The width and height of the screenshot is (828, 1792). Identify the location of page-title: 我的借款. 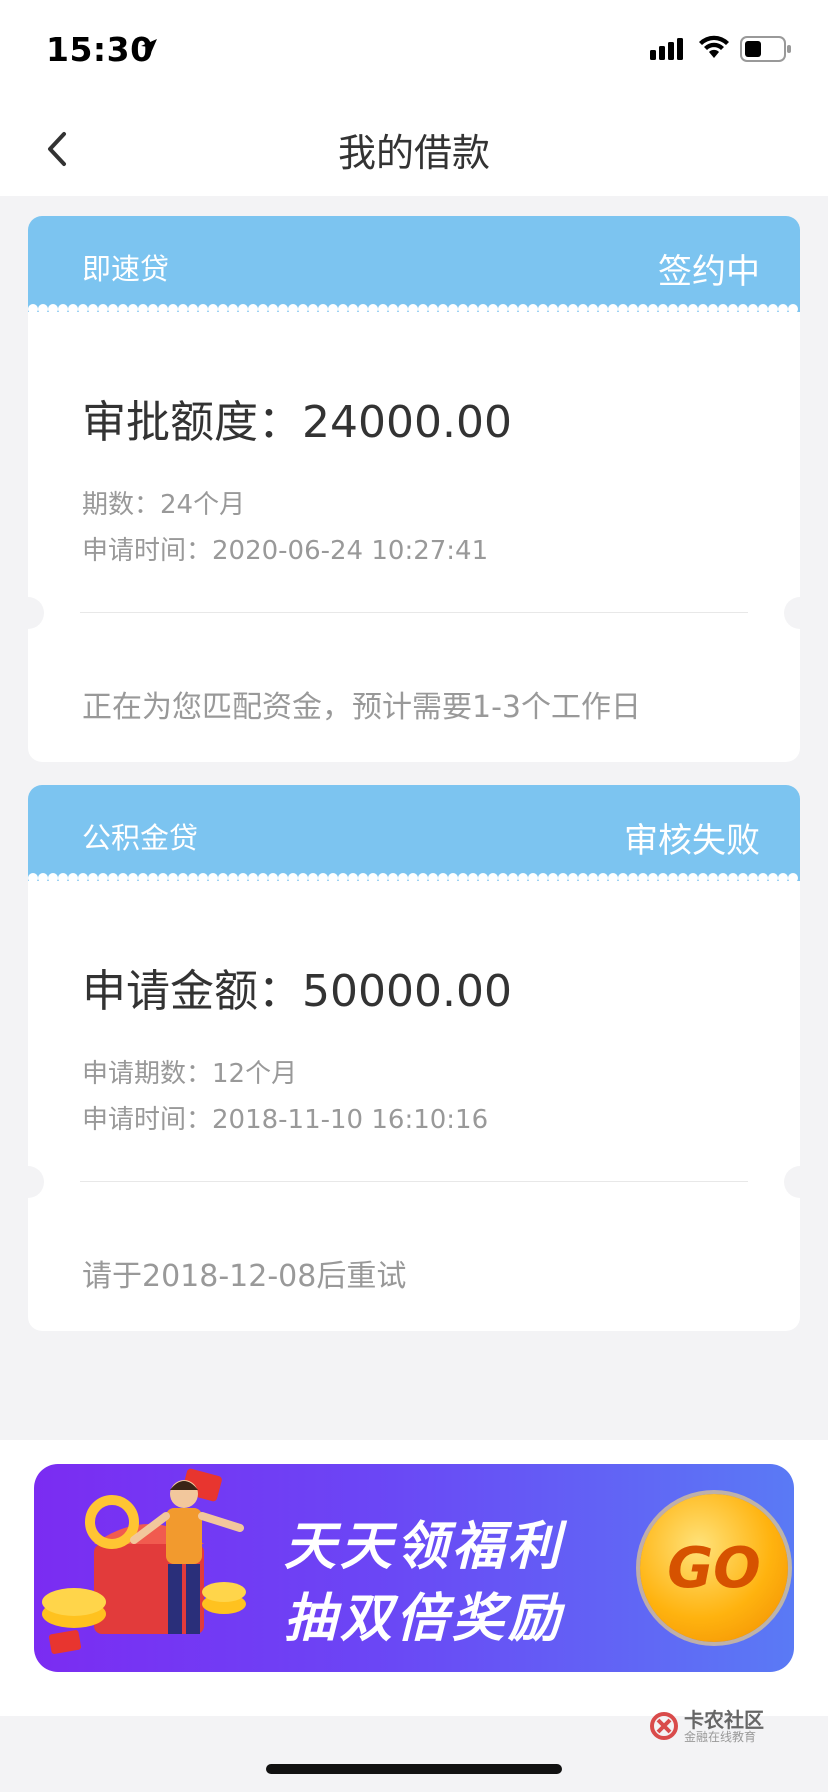
(413, 153).